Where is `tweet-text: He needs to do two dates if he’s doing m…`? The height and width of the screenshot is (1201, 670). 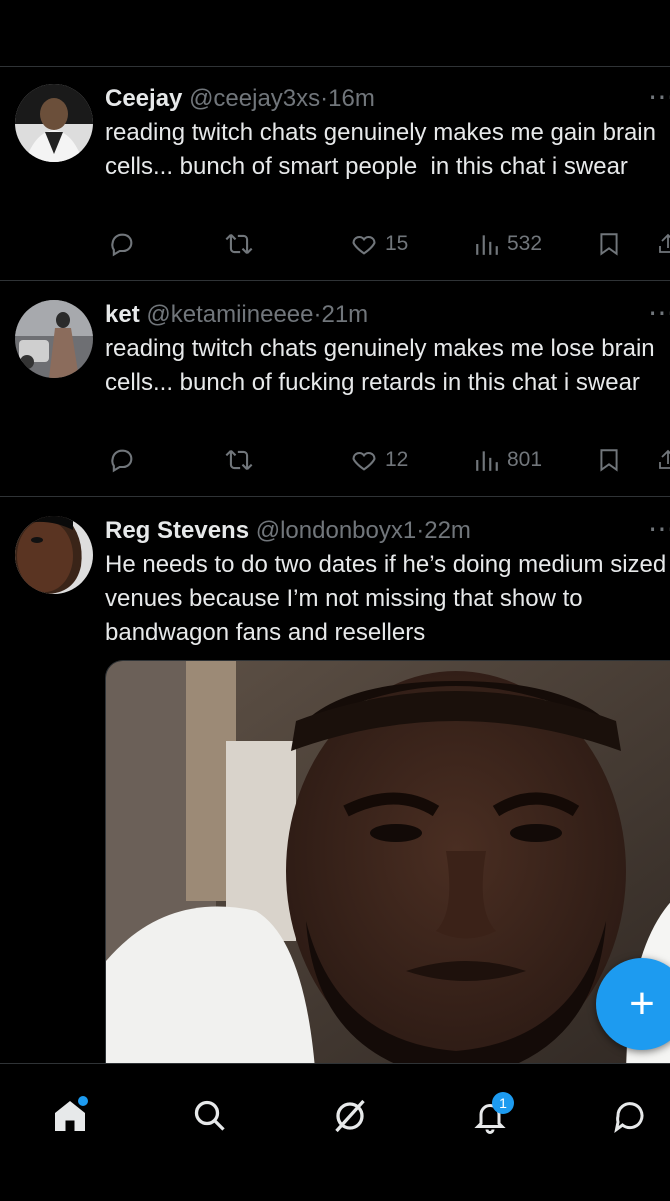 tweet-text: He needs to do two dates if he’s doing m… is located at coordinates (386, 598).